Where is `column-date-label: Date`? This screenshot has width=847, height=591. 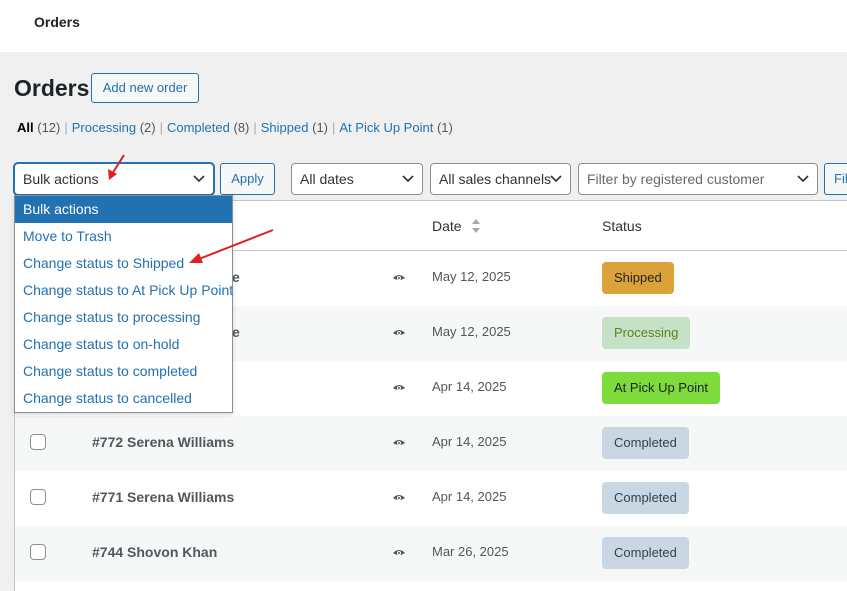 column-date-label: Date is located at coordinates (447, 226).